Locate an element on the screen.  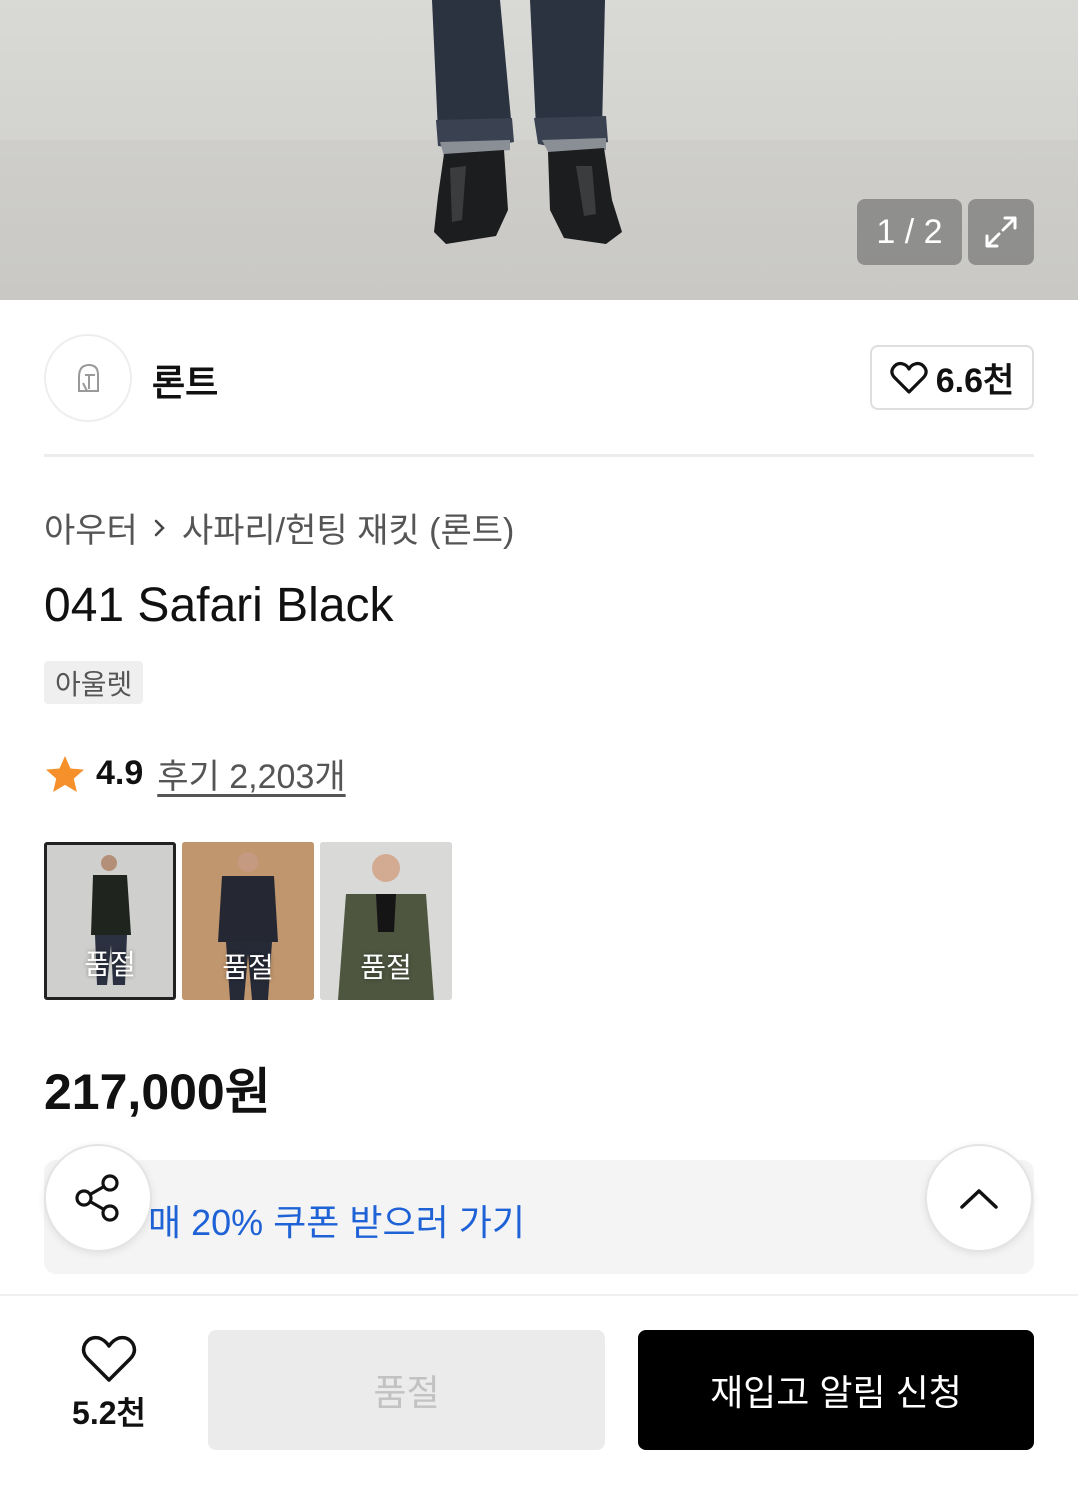
coupon-banner-text: 매 20% 쿠폰 받으러 가기 is located at coordinates (337, 1222).